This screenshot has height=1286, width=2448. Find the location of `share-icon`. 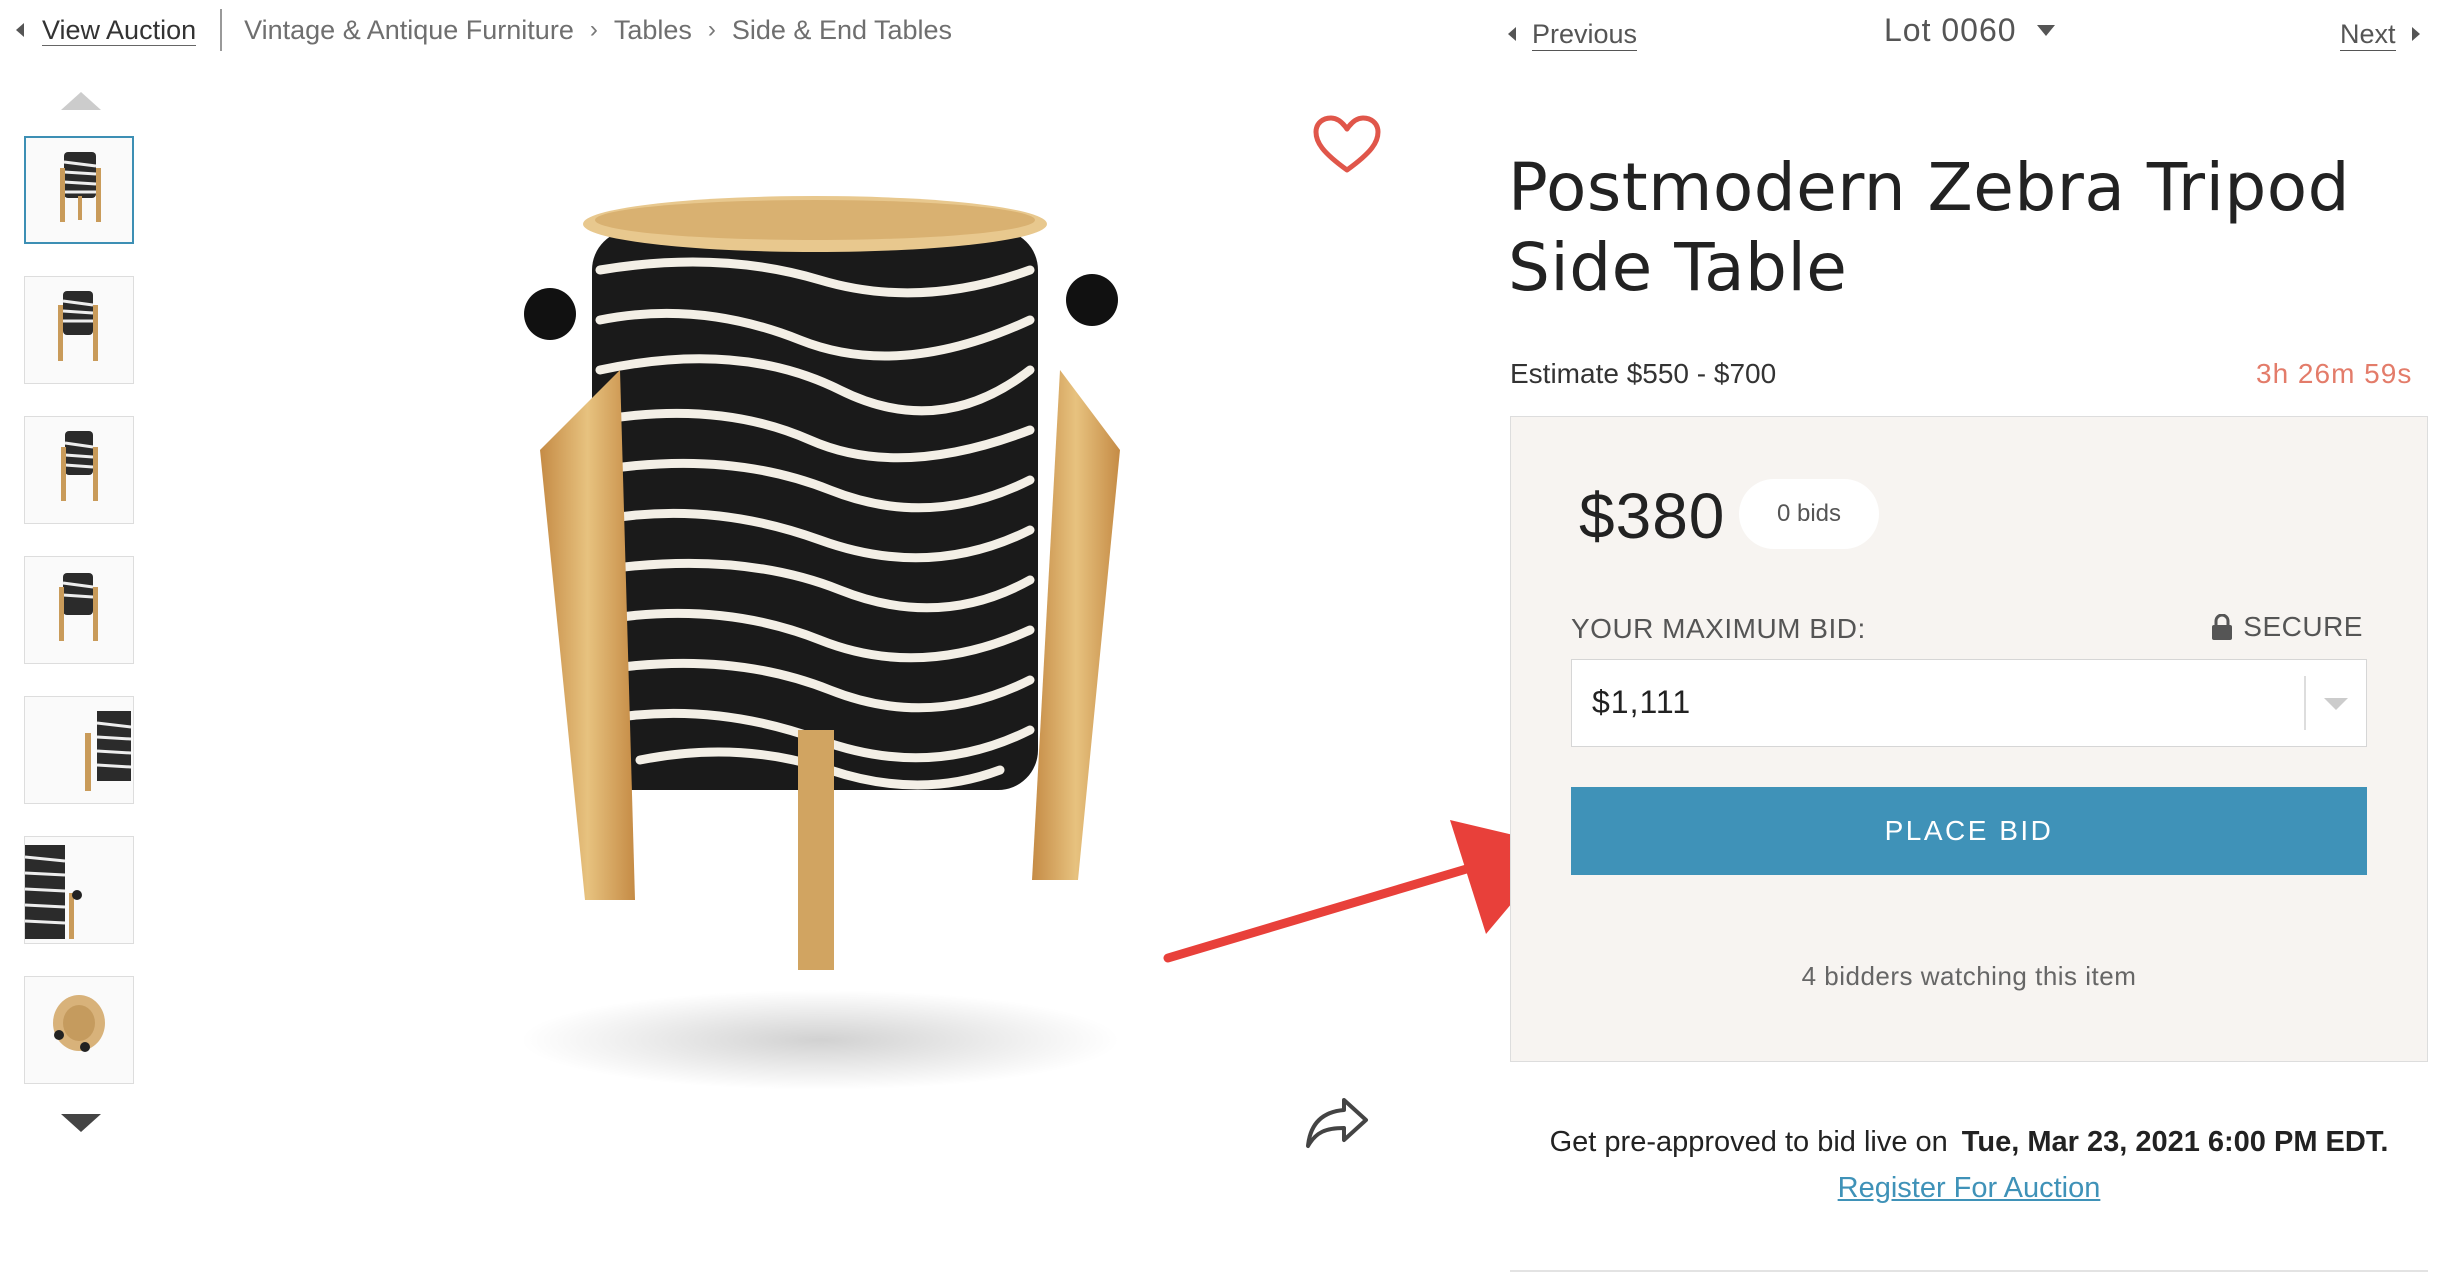

share-icon is located at coordinates (1337, 1122).